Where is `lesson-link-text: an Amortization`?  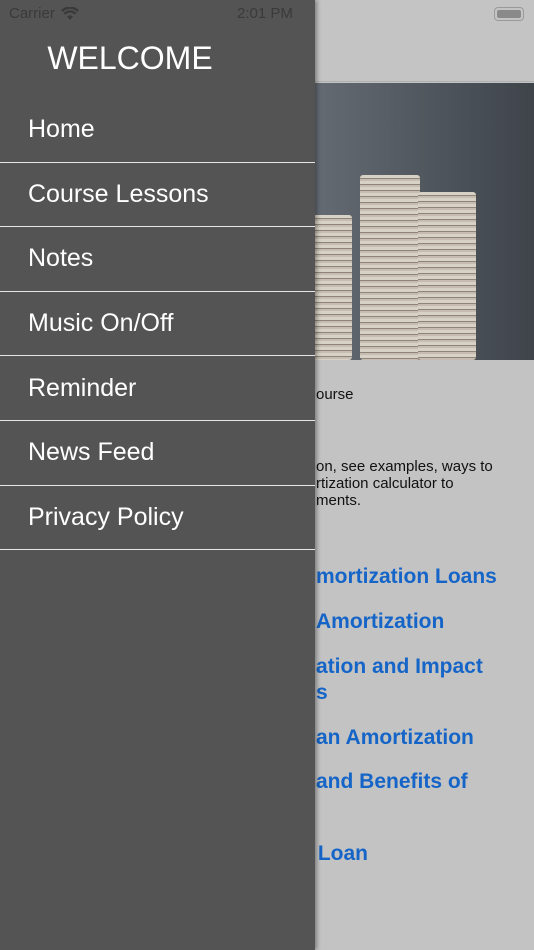
lesson-link-text: an Amortization is located at coordinates (395, 737).